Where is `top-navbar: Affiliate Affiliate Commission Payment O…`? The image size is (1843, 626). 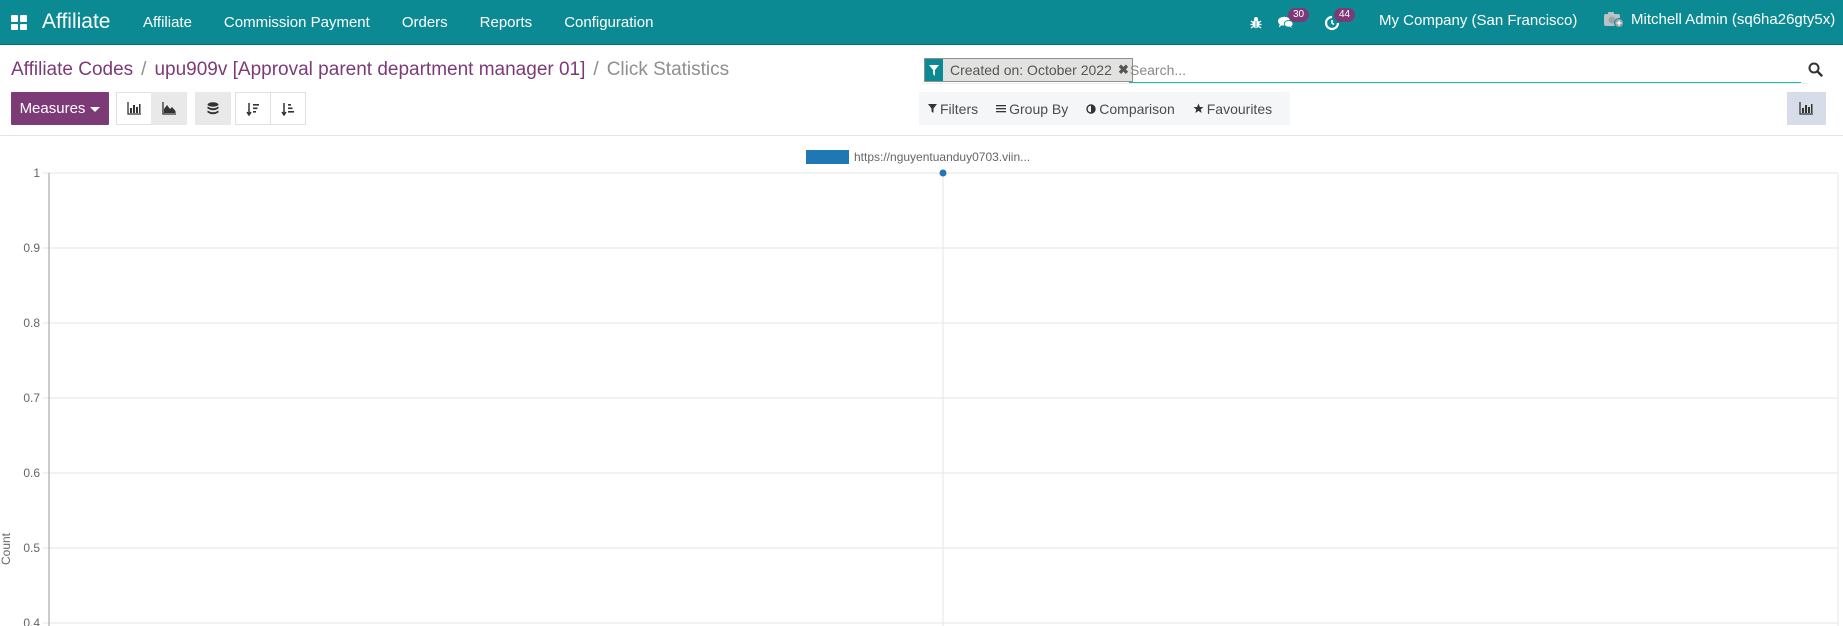 top-navbar: Affiliate Affiliate Commission Payment O… is located at coordinates (921, 22).